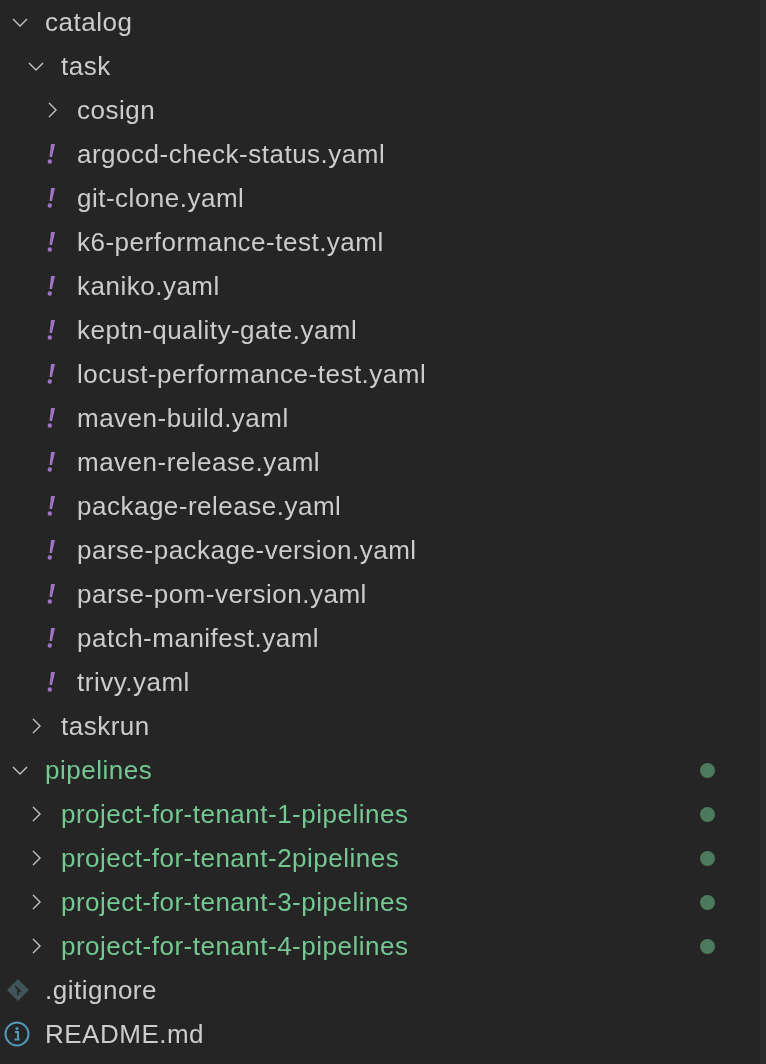  Describe the element at coordinates (231, 154) in the screenshot. I see `file-name: argocd-check-status.yaml` at that location.